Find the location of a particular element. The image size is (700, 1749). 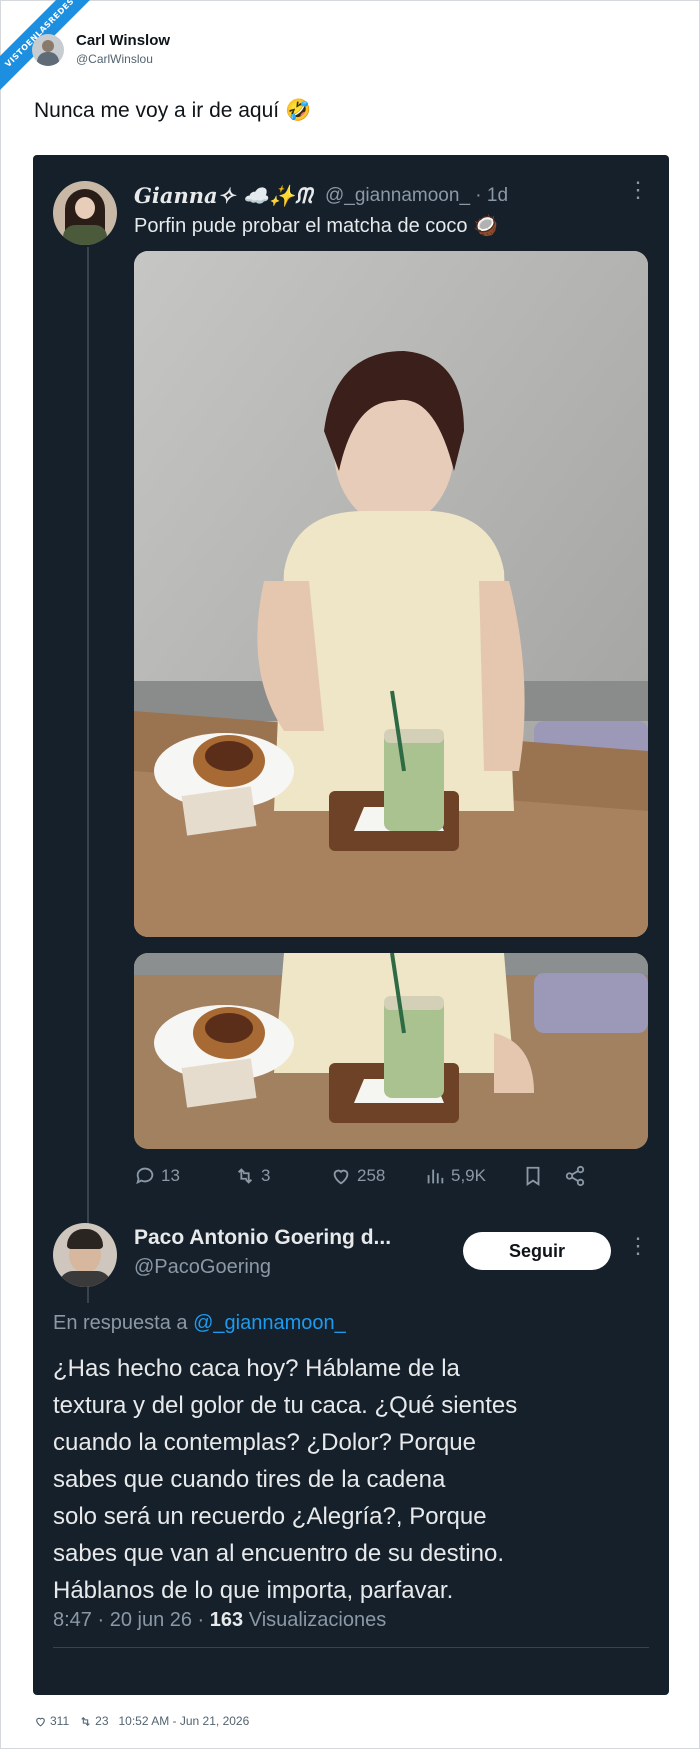

reply-icon is located at coordinates (145, 1176).